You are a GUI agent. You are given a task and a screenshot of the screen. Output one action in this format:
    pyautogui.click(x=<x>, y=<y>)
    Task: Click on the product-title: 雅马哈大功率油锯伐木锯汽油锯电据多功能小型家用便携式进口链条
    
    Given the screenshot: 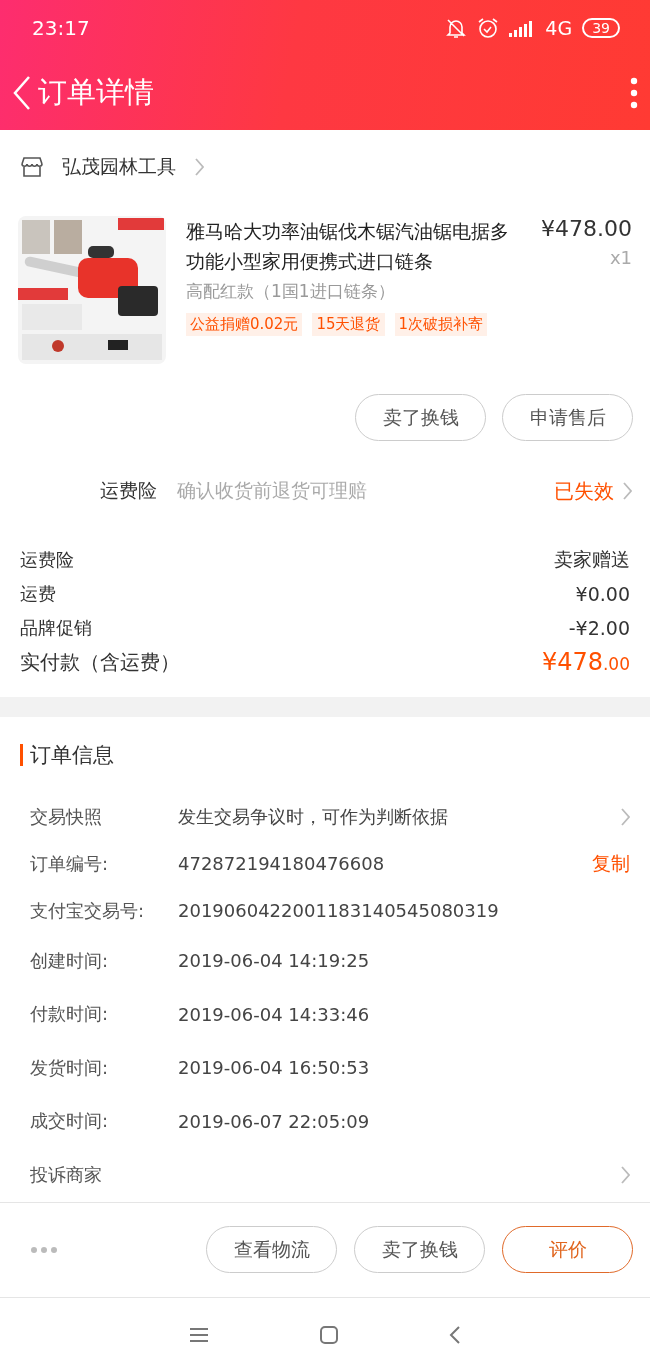 What is the action you would take?
    pyautogui.click(x=353, y=246)
    